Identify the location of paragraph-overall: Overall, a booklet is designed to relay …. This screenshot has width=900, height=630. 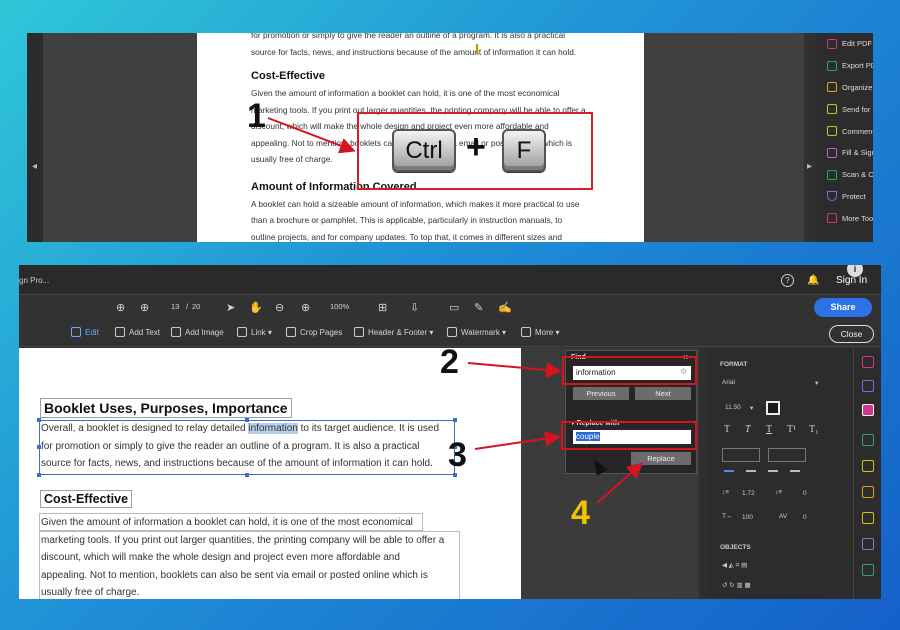
(240, 446).